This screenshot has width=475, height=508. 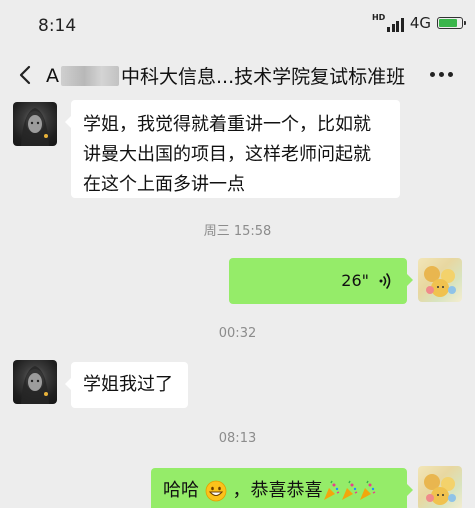 What do you see at coordinates (52, 75) in the screenshot?
I see `chat-title-prefix: A` at bounding box center [52, 75].